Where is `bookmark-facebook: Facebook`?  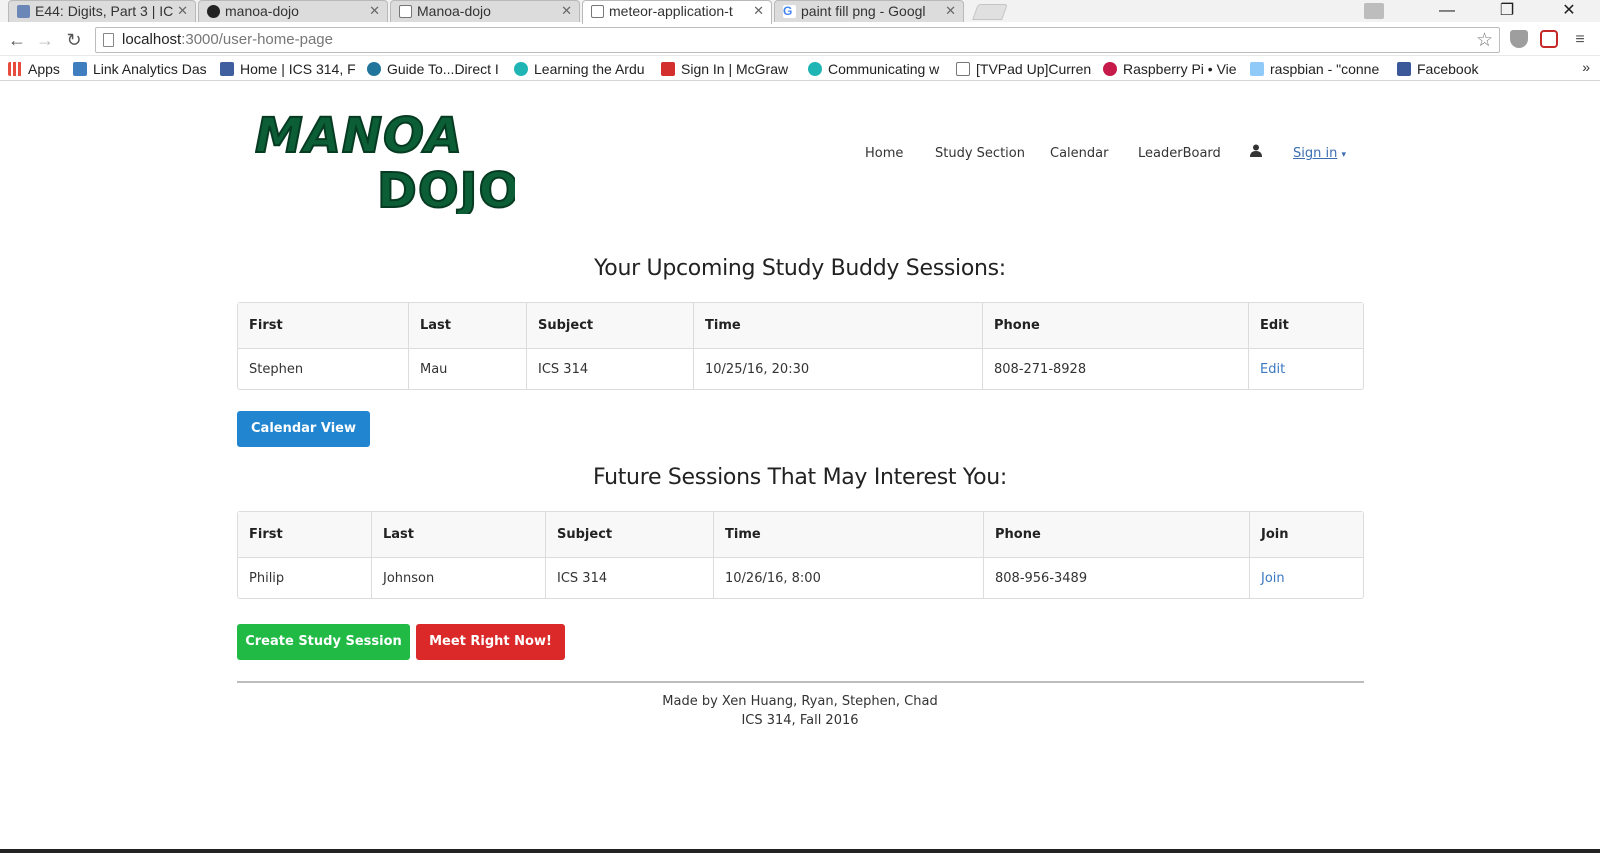
bookmark-facebook: Facebook is located at coordinates (1447, 69).